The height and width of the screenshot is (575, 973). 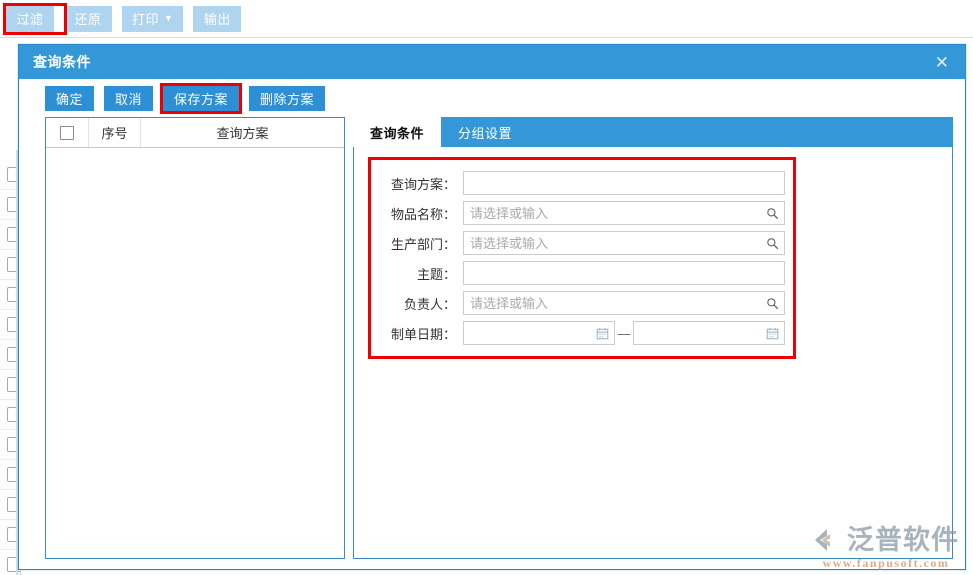 I want to click on restore-button: 还原, so click(x=88, y=18).